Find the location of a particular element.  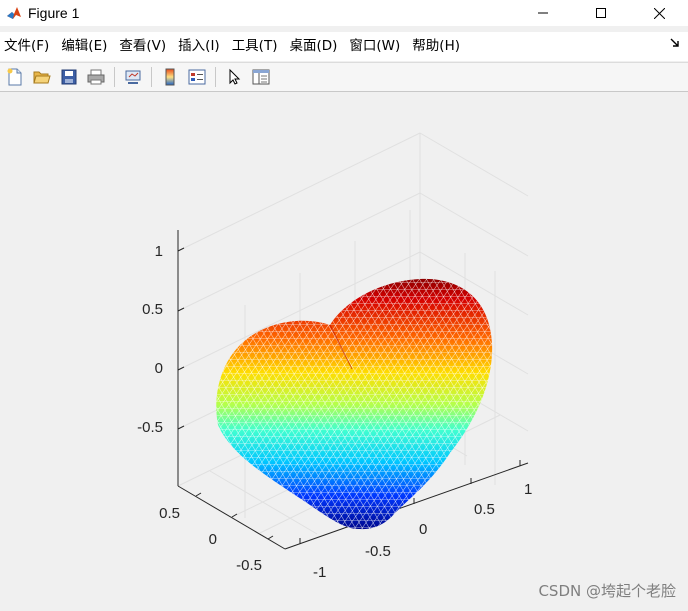

save-icon is located at coordinates (69, 77).